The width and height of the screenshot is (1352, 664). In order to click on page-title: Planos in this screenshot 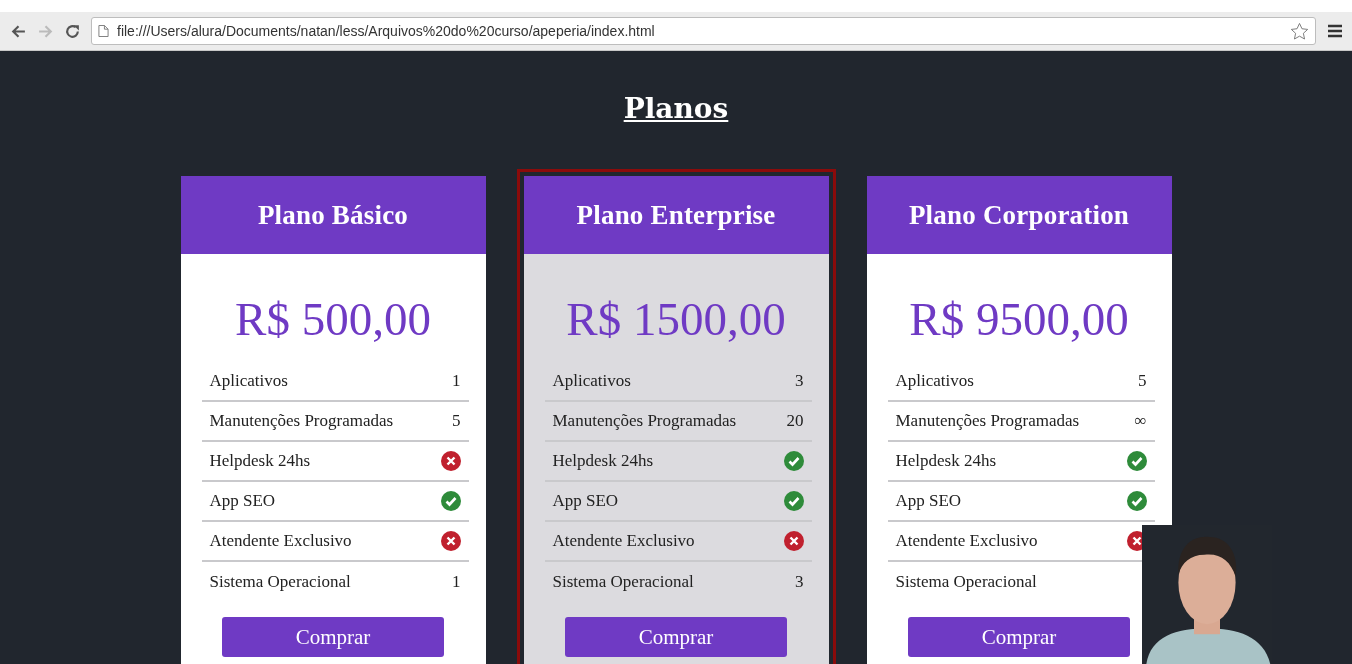, I will do `click(676, 109)`.